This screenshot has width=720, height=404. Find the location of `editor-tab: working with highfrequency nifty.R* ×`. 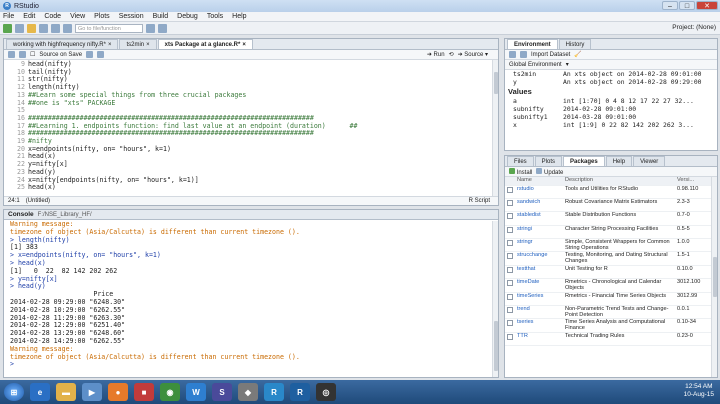

editor-tab: working with highfrequency nifty.R* × is located at coordinates (62, 44).